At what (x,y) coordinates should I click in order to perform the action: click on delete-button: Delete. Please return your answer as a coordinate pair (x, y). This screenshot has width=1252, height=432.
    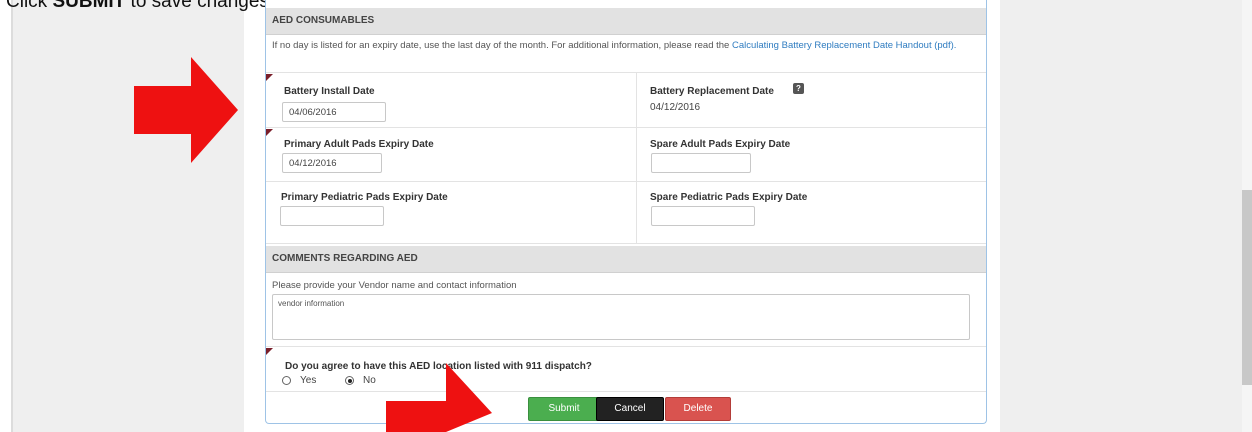
    Looking at the image, I should click on (698, 409).